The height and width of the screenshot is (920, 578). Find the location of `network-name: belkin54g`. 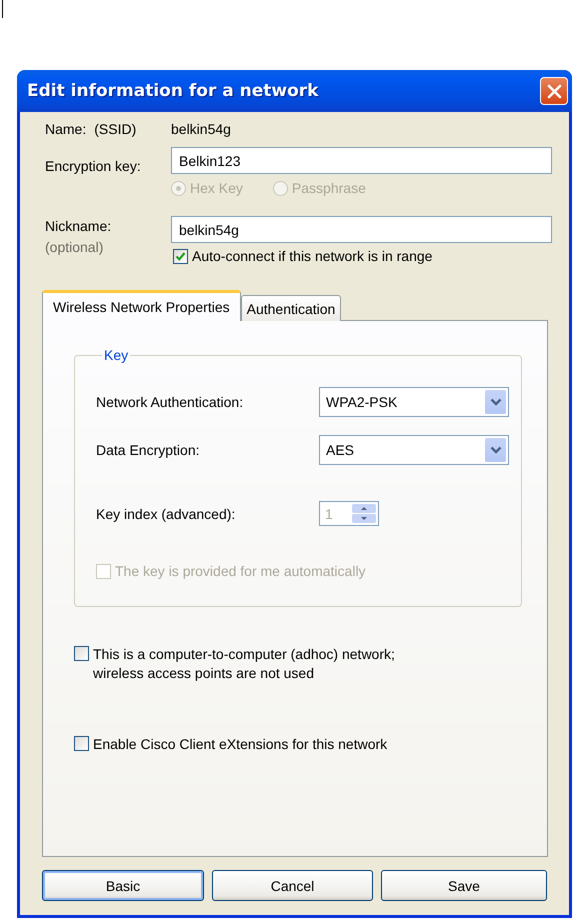

network-name: belkin54g is located at coordinates (201, 129).